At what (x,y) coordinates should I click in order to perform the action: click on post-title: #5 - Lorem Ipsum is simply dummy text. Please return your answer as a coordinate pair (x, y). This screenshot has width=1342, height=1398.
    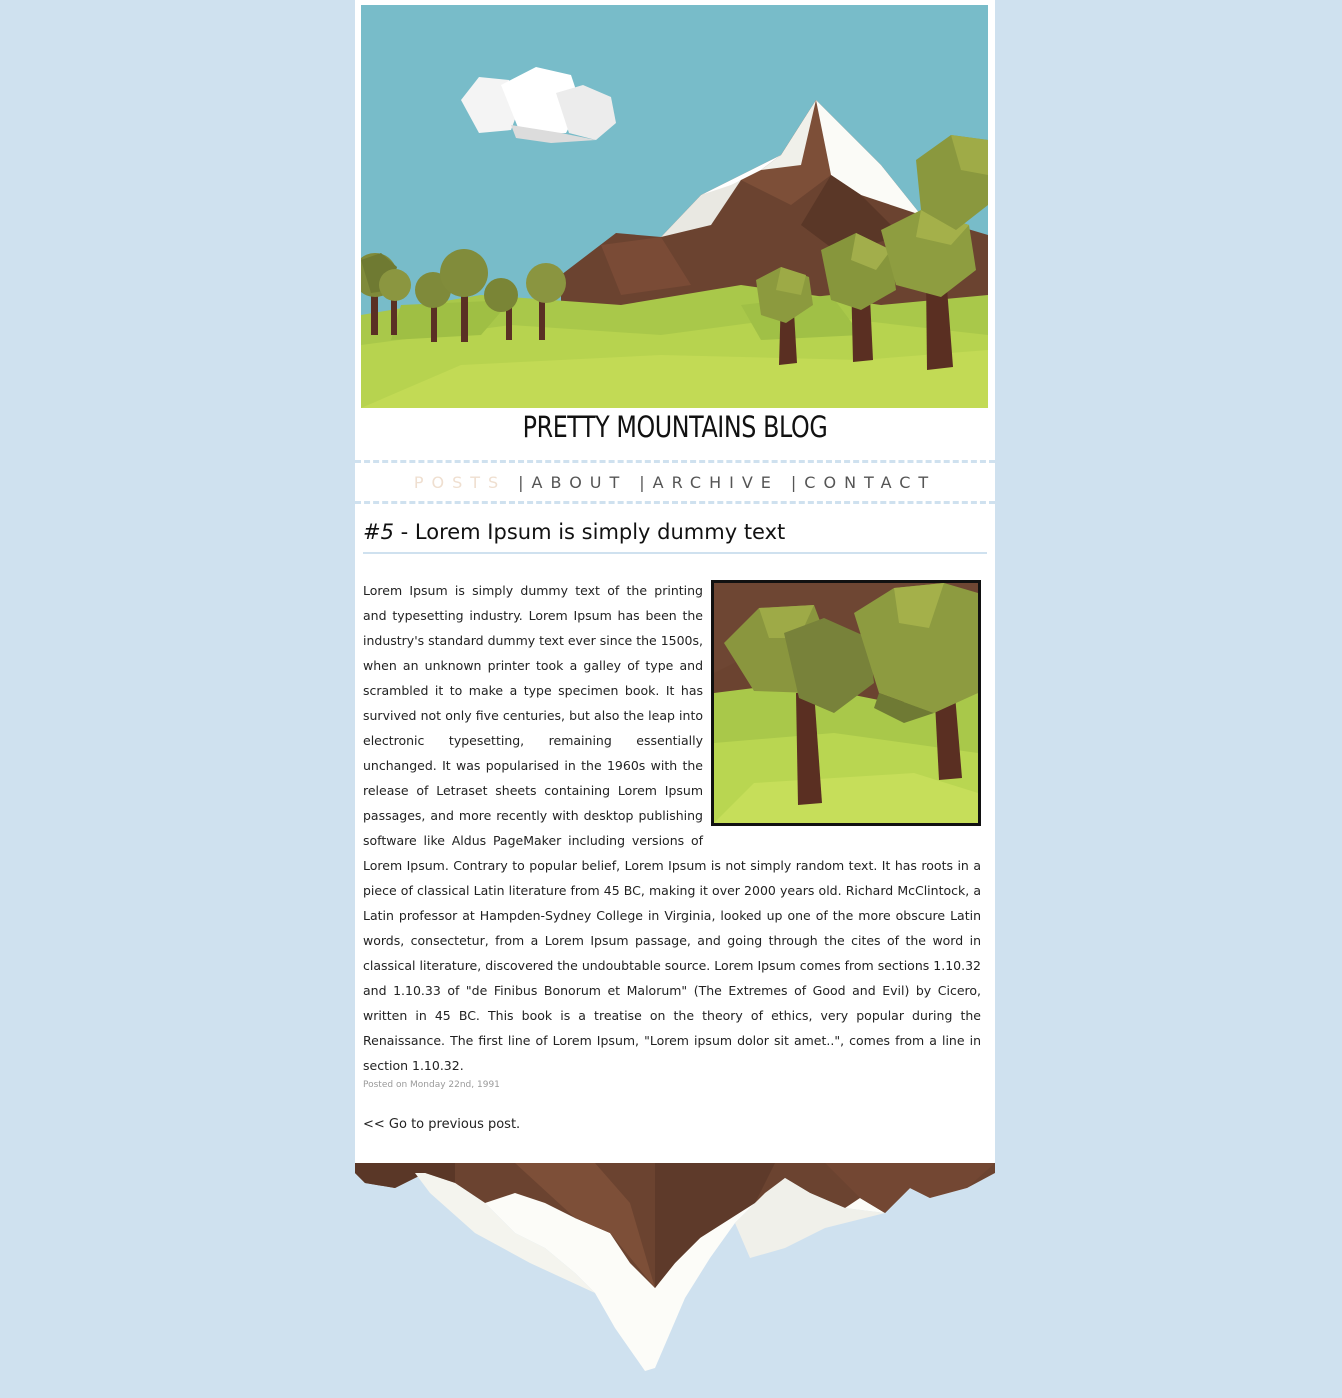
    Looking at the image, I should click on (675, 537).